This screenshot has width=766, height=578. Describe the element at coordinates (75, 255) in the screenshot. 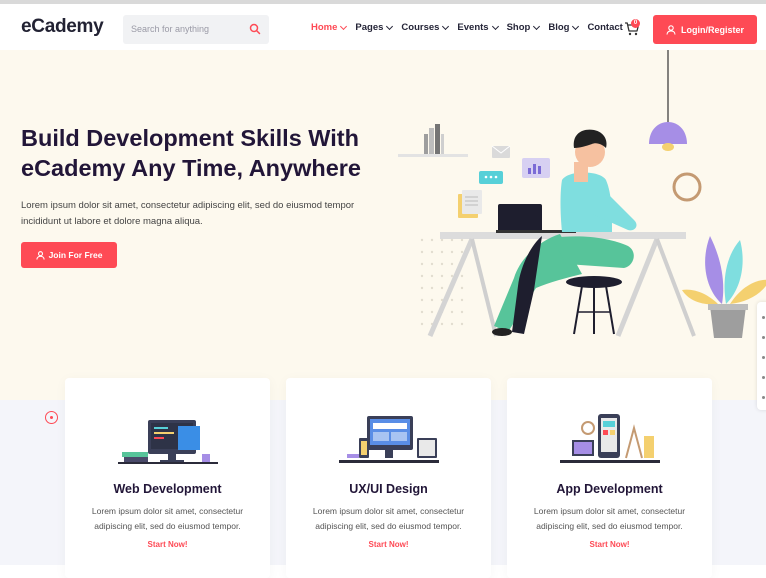

I see `join-for-free-label: Join For Free` at that location.